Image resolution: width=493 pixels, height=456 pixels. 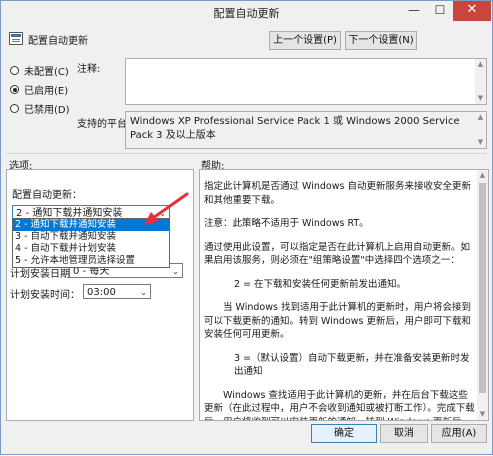 I want to click on help-scrollbar: ▲ ▼, so click(x=482, y=295).